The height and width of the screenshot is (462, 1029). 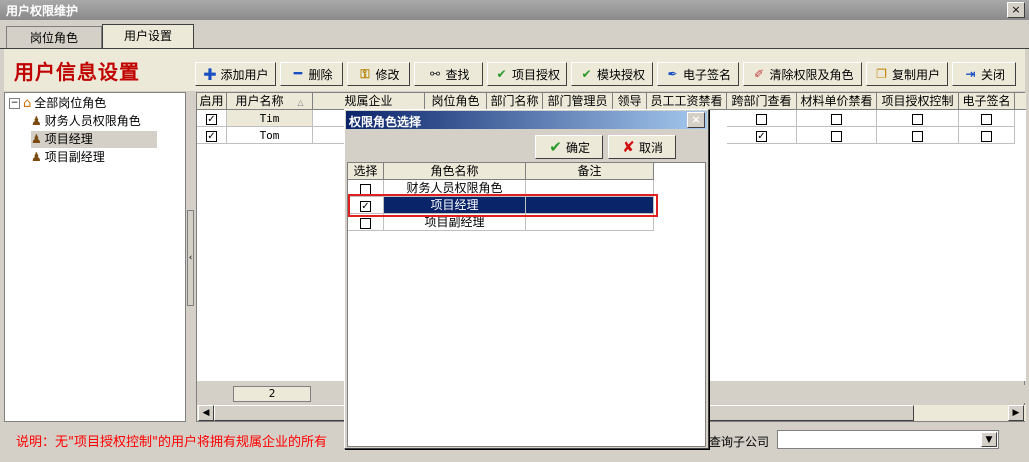 What do you see at coordinates (171, 442) in the screenshot?
I see `status-note: 说明：无"项目授权控制"的用户将拥有规属企业的所有` at bounding box center [171, 442].